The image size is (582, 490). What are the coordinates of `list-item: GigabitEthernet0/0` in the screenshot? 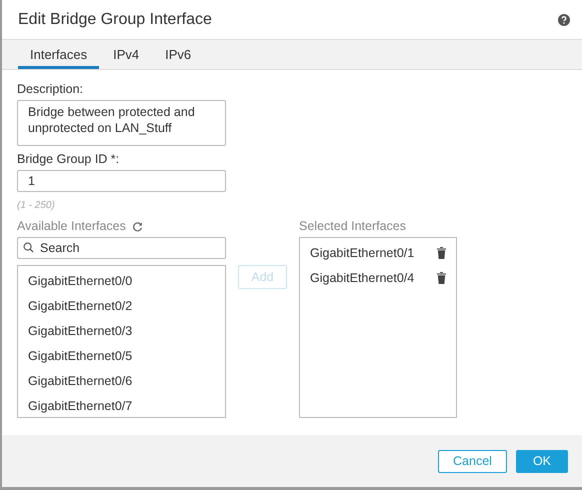 It's located at (121, 280).